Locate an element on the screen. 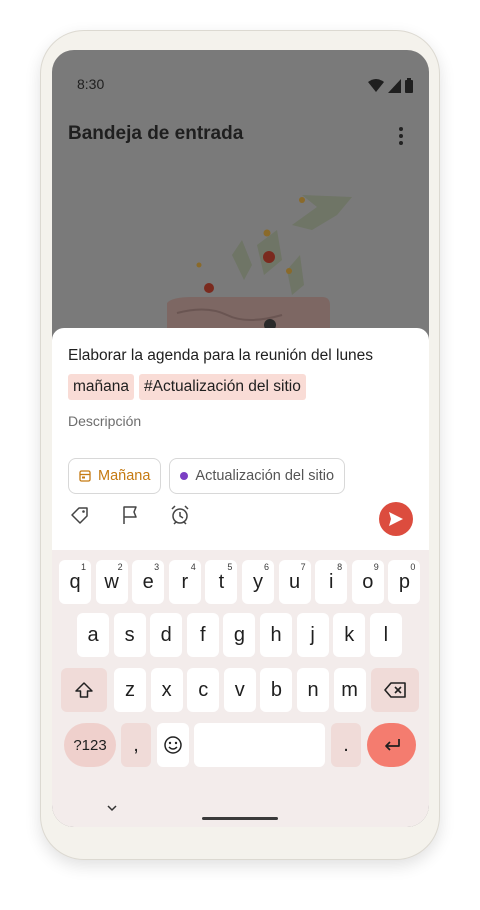  backspace-icon is located at coordinates (395, 690).